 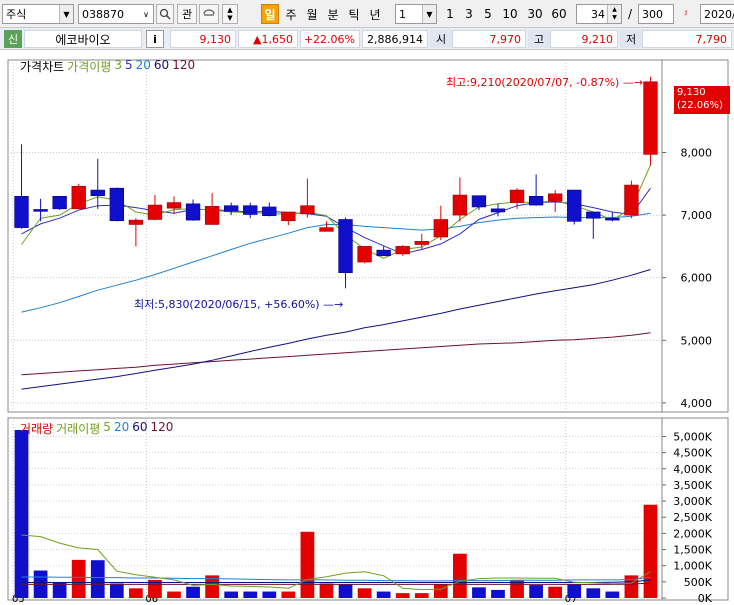 I want to click on sync-button, so click(x=209, y=14).